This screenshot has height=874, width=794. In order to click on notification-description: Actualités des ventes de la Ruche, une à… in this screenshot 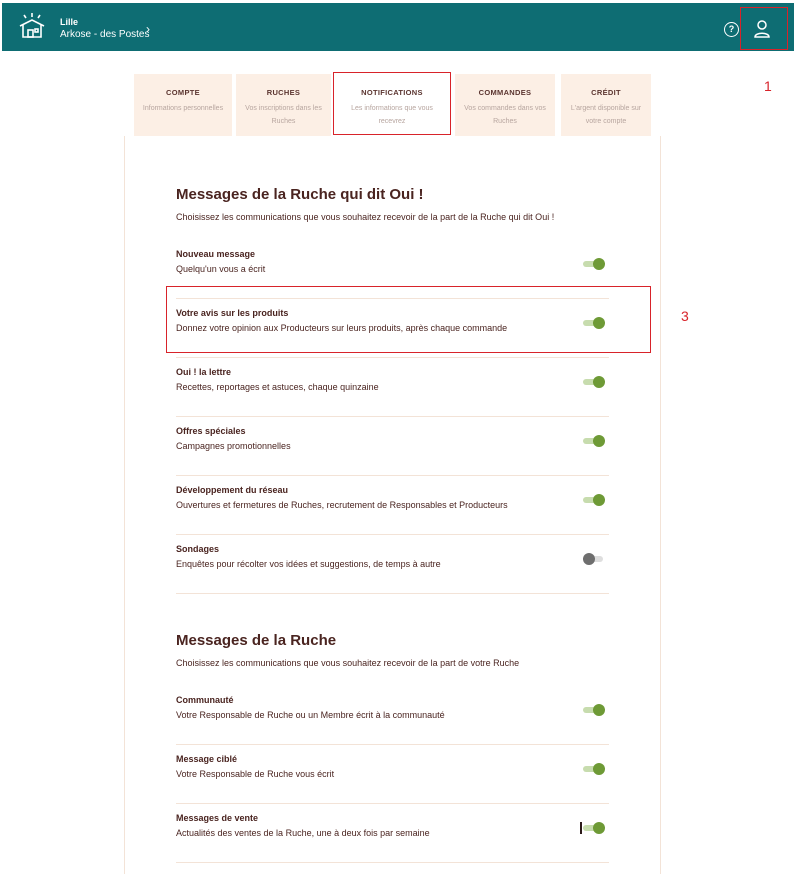, I will do `click(303, 833)`.